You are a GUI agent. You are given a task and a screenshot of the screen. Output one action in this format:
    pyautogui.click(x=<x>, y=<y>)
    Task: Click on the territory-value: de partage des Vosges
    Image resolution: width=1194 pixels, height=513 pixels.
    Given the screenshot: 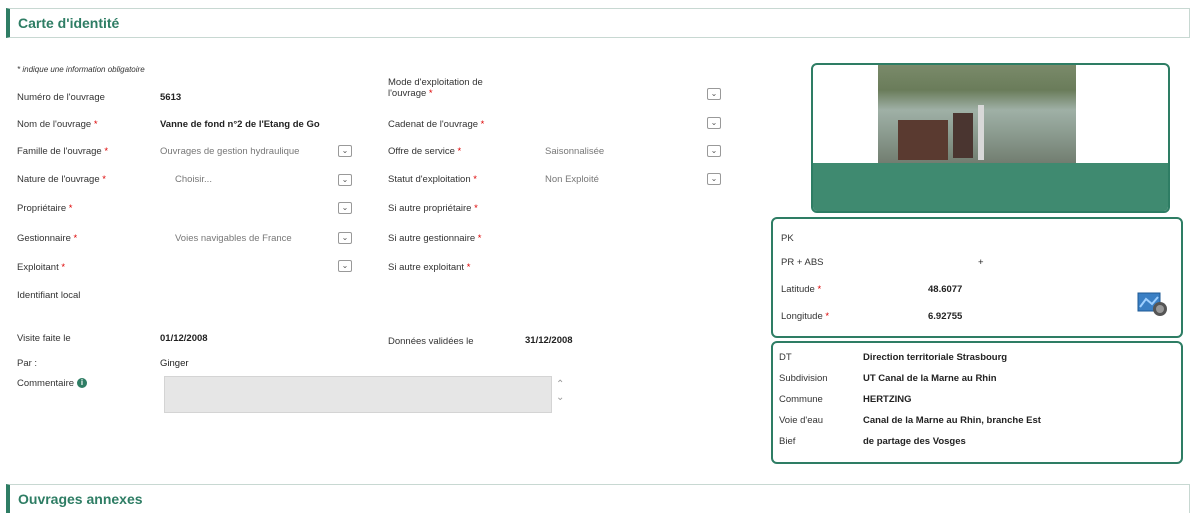 What is the action you would take?
    pyautogui.click(x=914, y=441)
    